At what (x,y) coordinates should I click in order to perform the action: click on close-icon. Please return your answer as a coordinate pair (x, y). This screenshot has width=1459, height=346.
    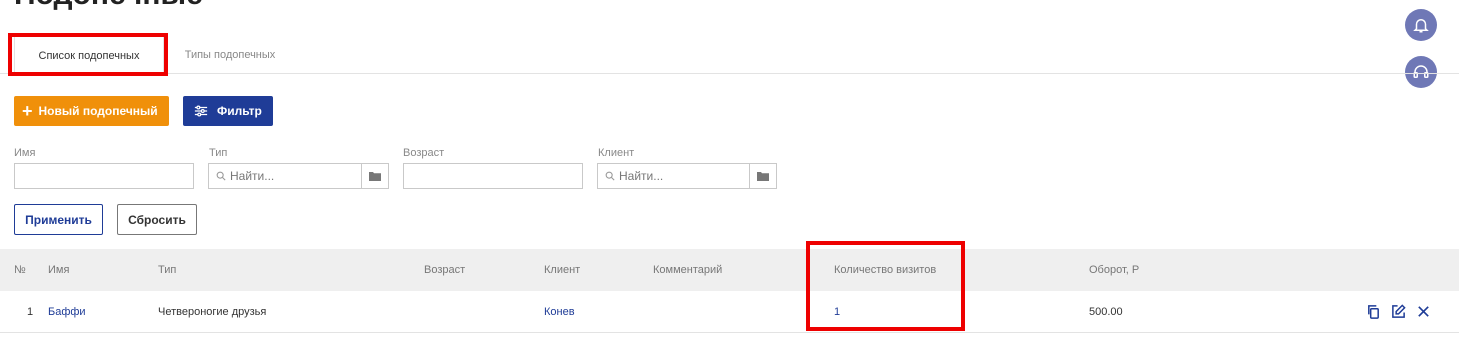
    Looking at the image, I should click on (1423, 311).